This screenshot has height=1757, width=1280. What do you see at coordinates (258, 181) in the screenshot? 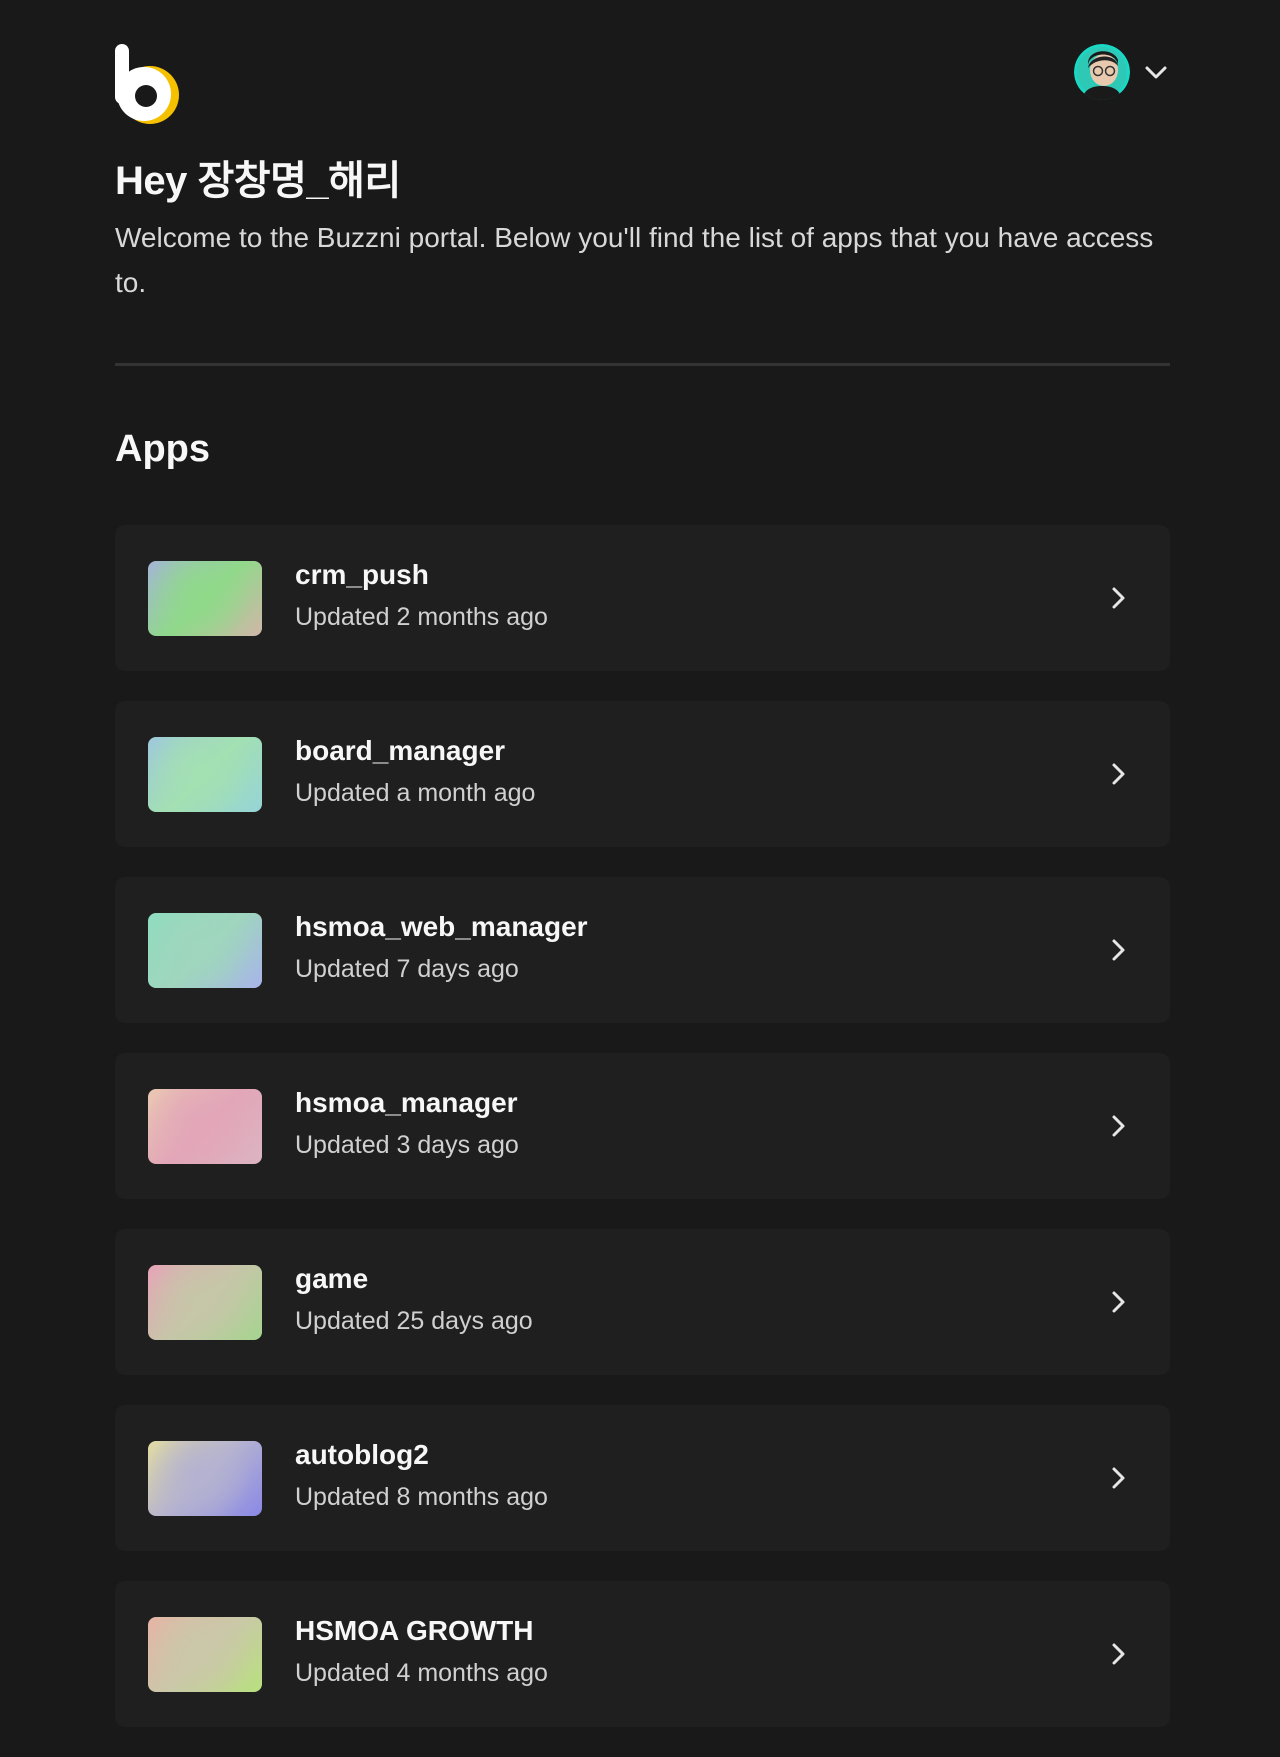
I see `greeting-heading: Hey 장창명_해리` at bounding box center [258, 181].